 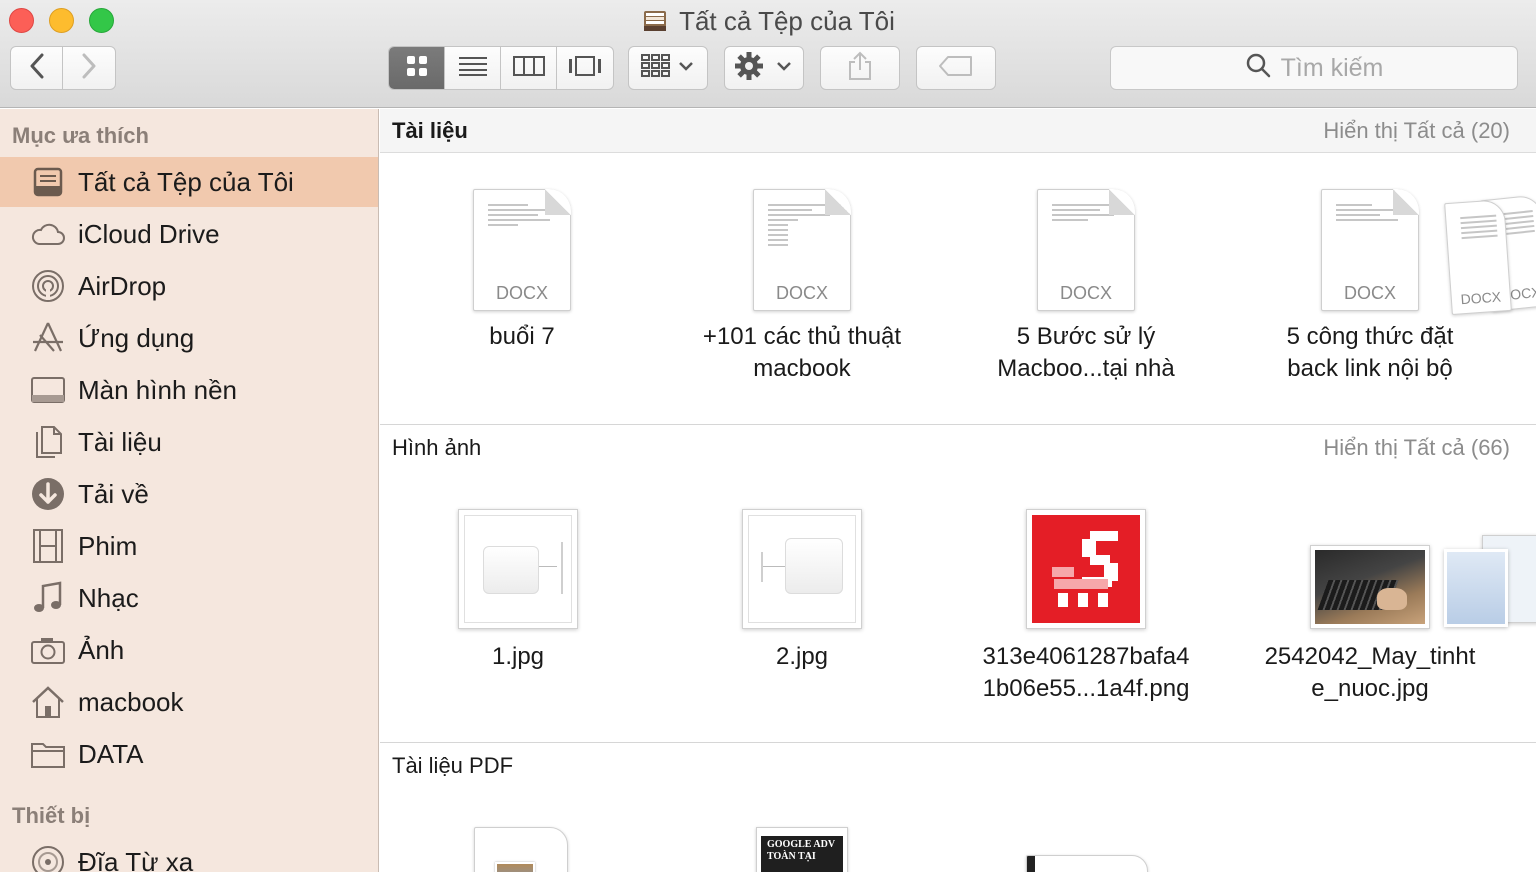 I want to click on action-button, so click(x=764, y=68).